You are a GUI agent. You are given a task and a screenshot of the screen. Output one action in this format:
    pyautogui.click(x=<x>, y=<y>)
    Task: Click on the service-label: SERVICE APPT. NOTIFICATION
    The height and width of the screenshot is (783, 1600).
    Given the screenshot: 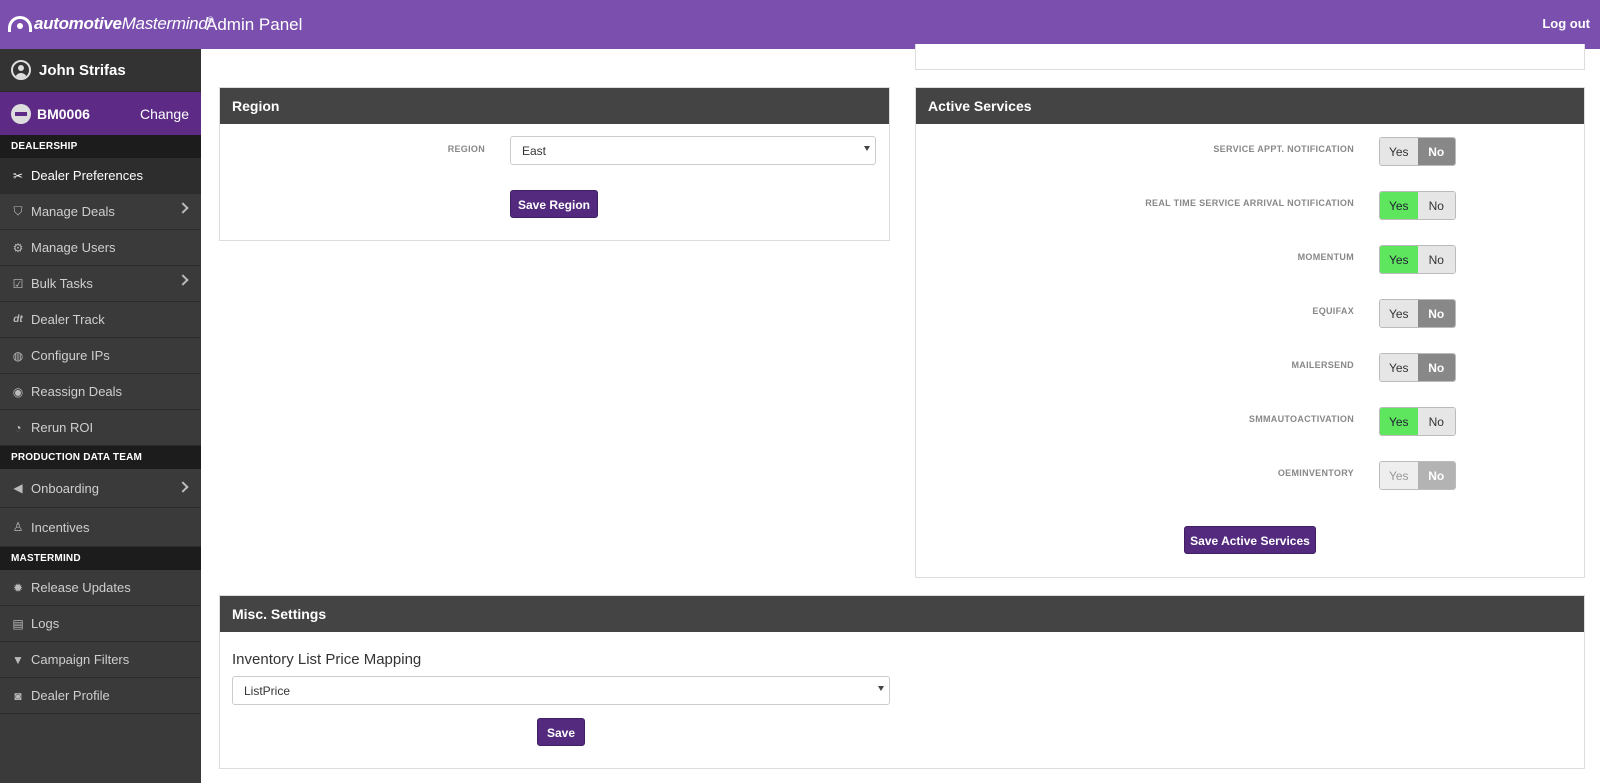 What is the action you would take?
    pyautogui.click(x=1283, y=149)
    